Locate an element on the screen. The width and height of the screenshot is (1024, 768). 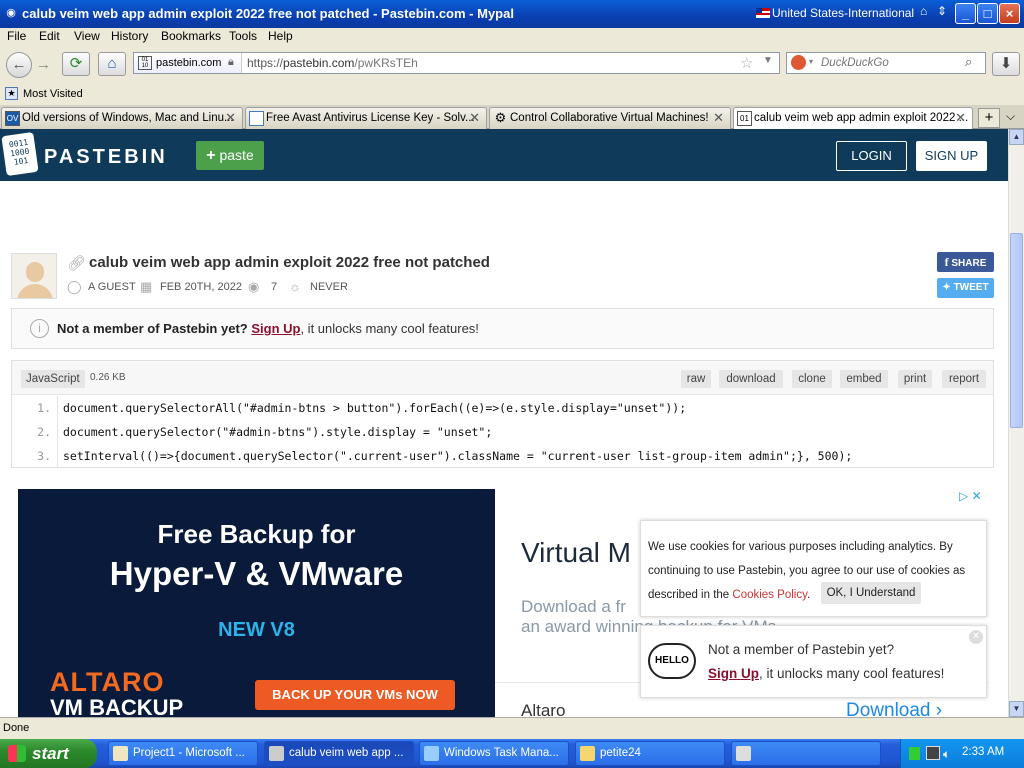
tab-overflow-icon: ⌵ is located at coordinates (1010, 116).